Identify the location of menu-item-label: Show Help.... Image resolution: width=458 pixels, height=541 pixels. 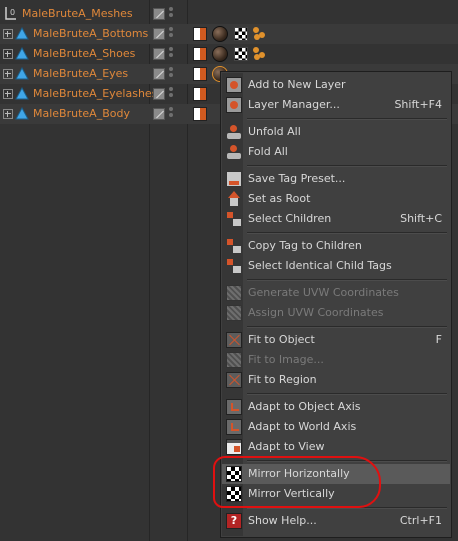
(282, 520).